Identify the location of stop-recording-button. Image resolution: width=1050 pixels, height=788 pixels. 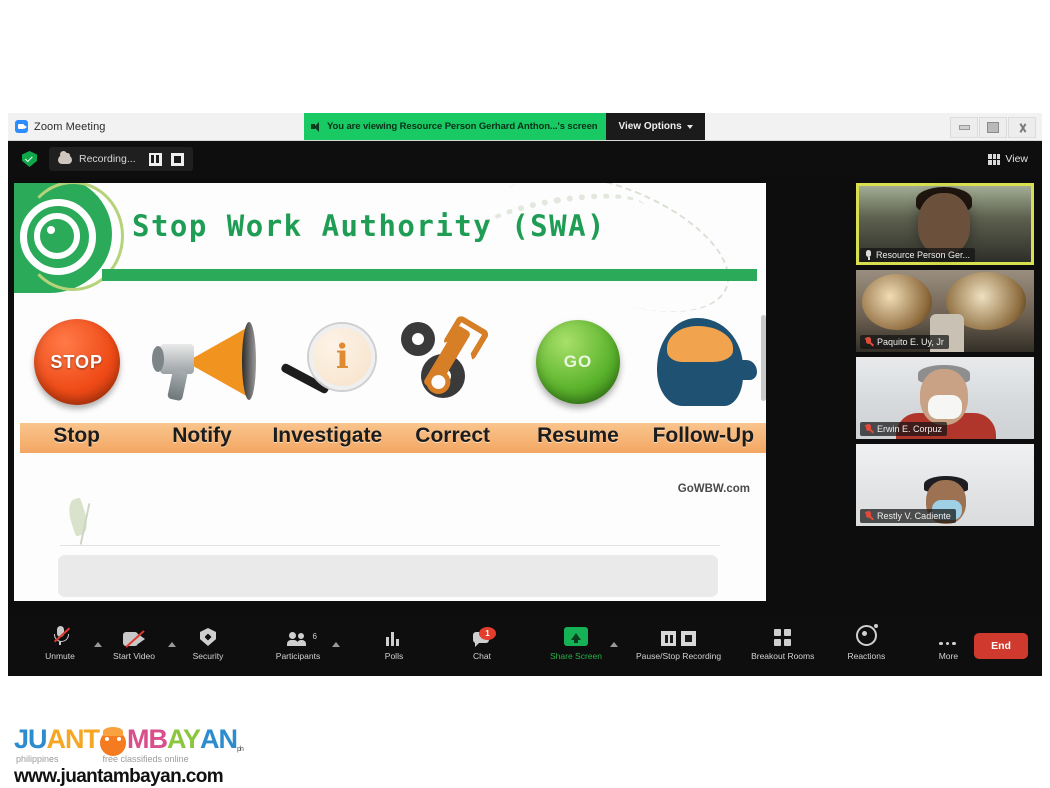
(177, 159).